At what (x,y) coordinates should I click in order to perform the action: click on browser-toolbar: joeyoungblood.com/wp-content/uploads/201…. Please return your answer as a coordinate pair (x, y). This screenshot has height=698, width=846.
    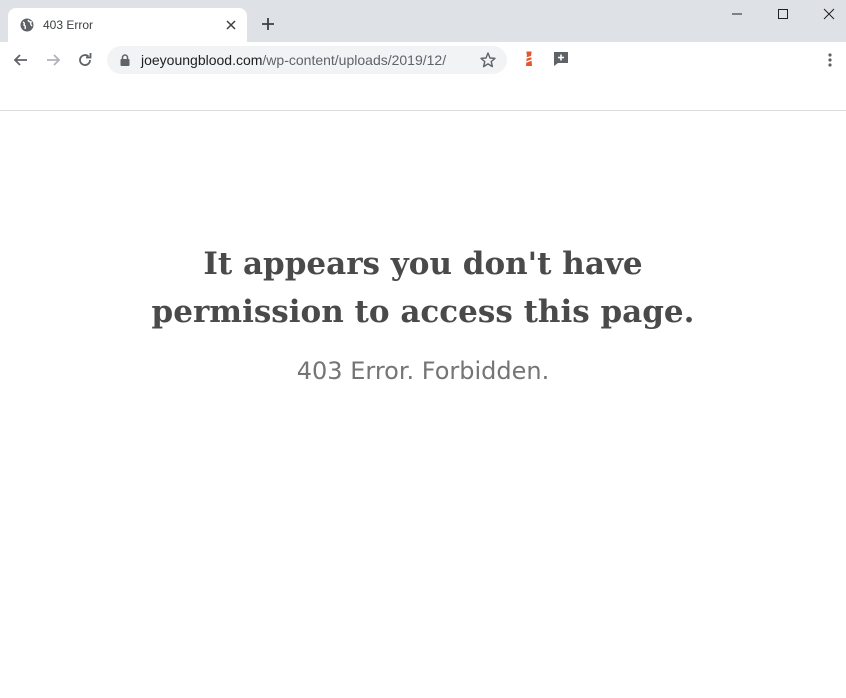
    Looking at the image, I should click on (423, 60).